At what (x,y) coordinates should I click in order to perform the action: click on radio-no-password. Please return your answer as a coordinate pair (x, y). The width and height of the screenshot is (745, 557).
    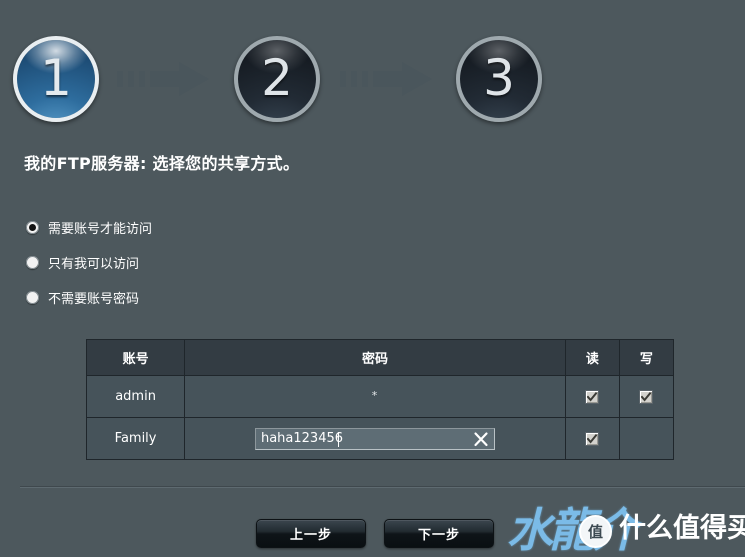
    Looking at the image, I should click on (32, 297).